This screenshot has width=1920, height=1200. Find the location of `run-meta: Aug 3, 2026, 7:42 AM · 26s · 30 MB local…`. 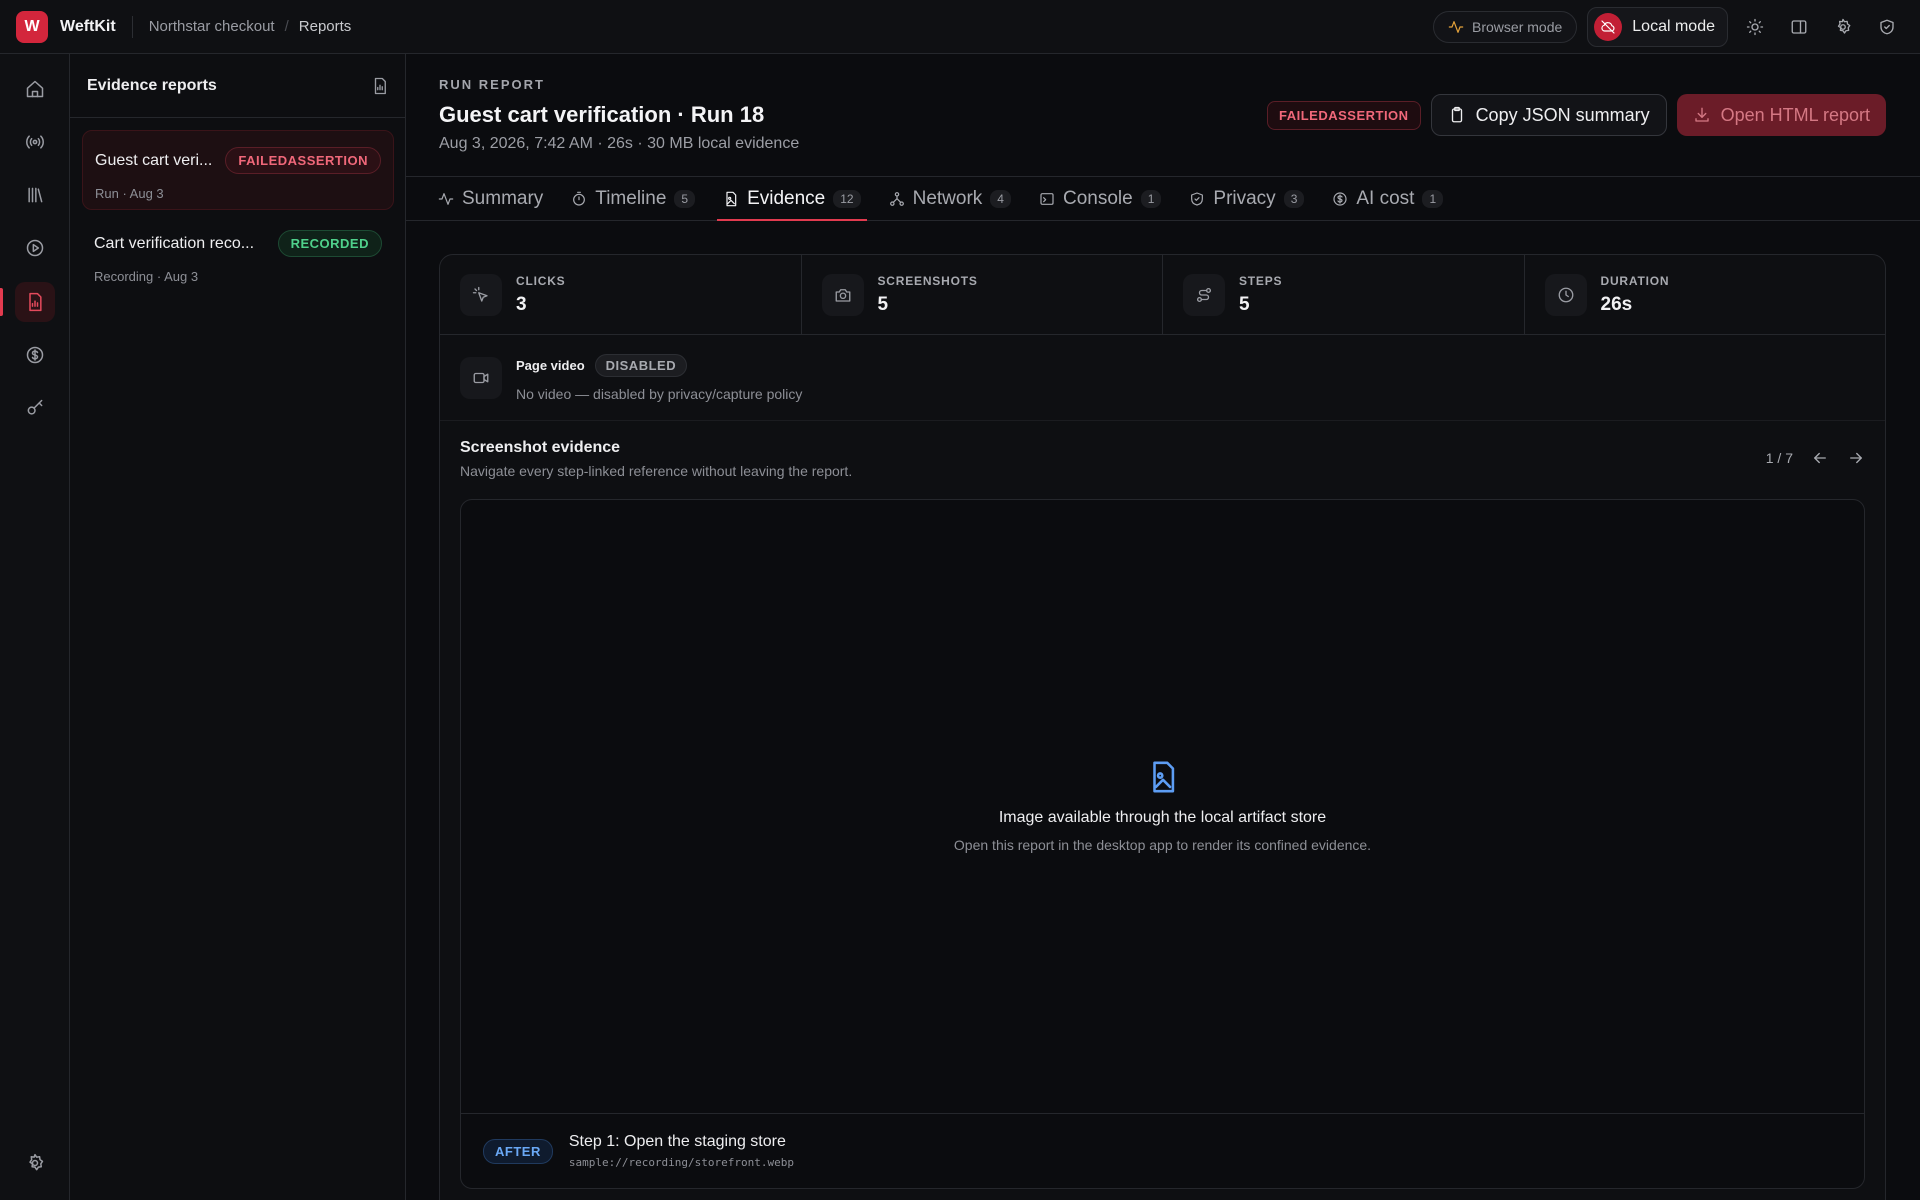

run-meta: Aug 3, 2026, 7:42 AM · 26s · 30 MB local… is located at coordinates (619, 143).